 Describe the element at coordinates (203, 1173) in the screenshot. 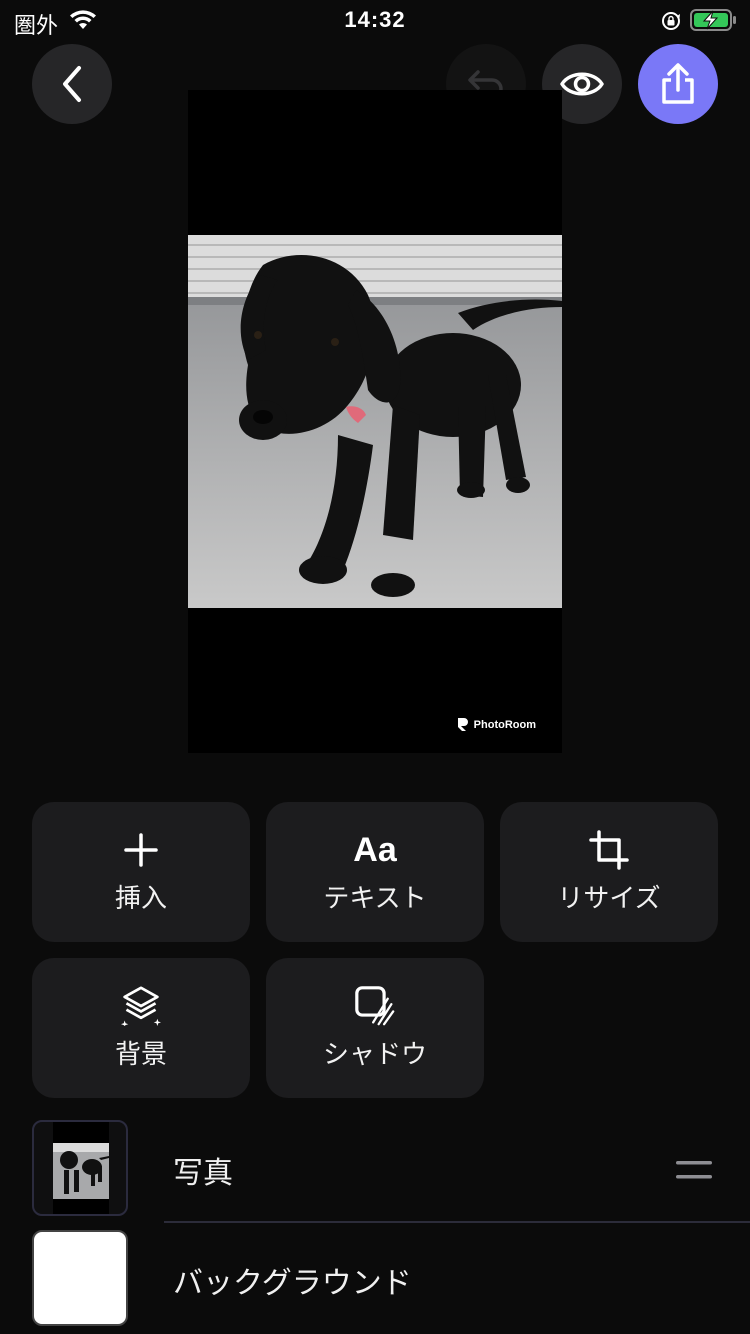

I see `photo-layer-label: 写真` at that location.